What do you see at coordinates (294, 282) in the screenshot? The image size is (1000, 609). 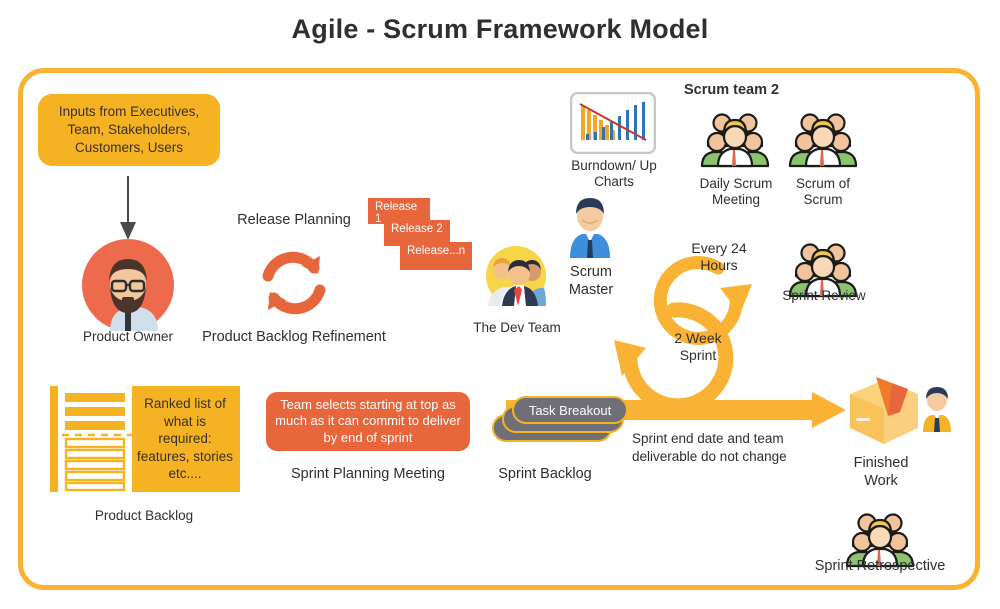 I see `circular-arrows-icon` at bounding box center [294, 282].